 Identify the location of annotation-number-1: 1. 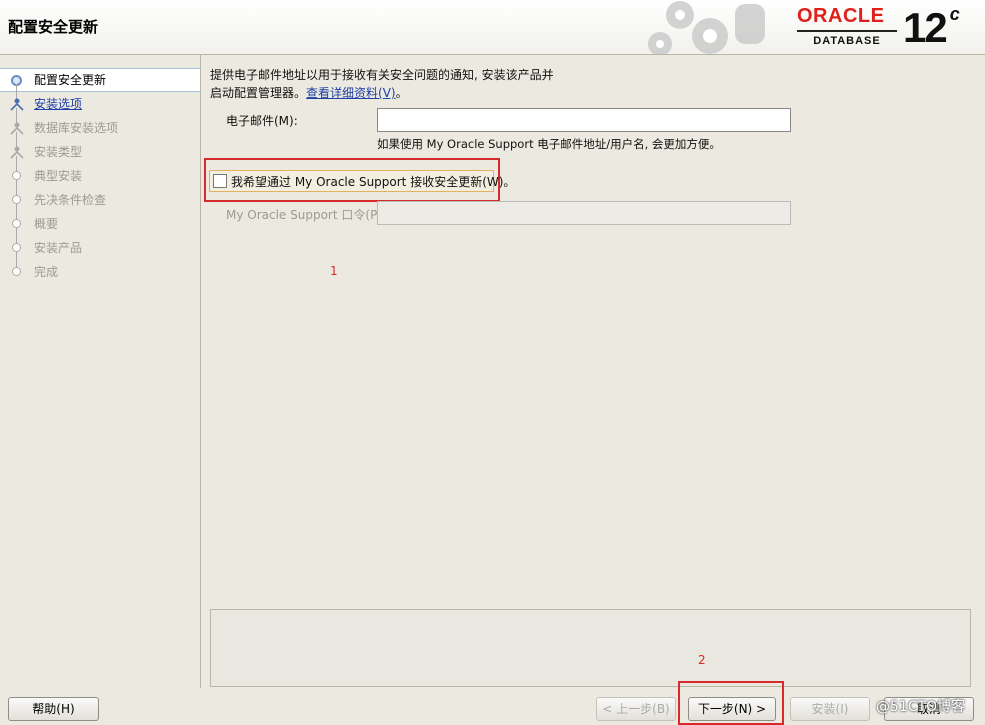
(334, 271).